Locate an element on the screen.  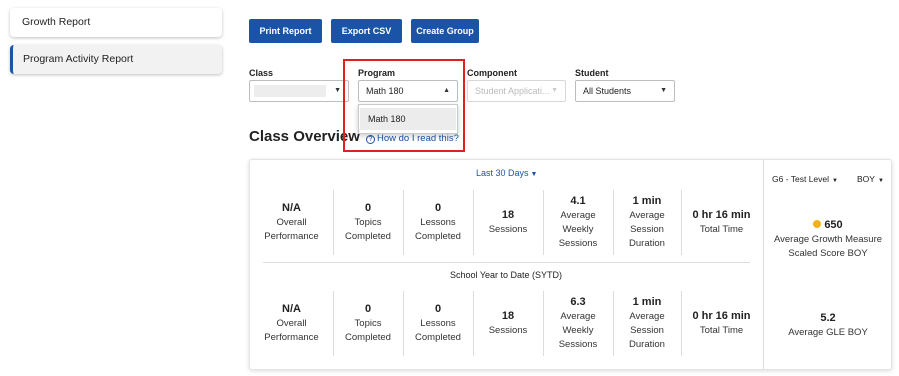
component-select: Student Applicati... ▼ is located at coordinates (516, 91).